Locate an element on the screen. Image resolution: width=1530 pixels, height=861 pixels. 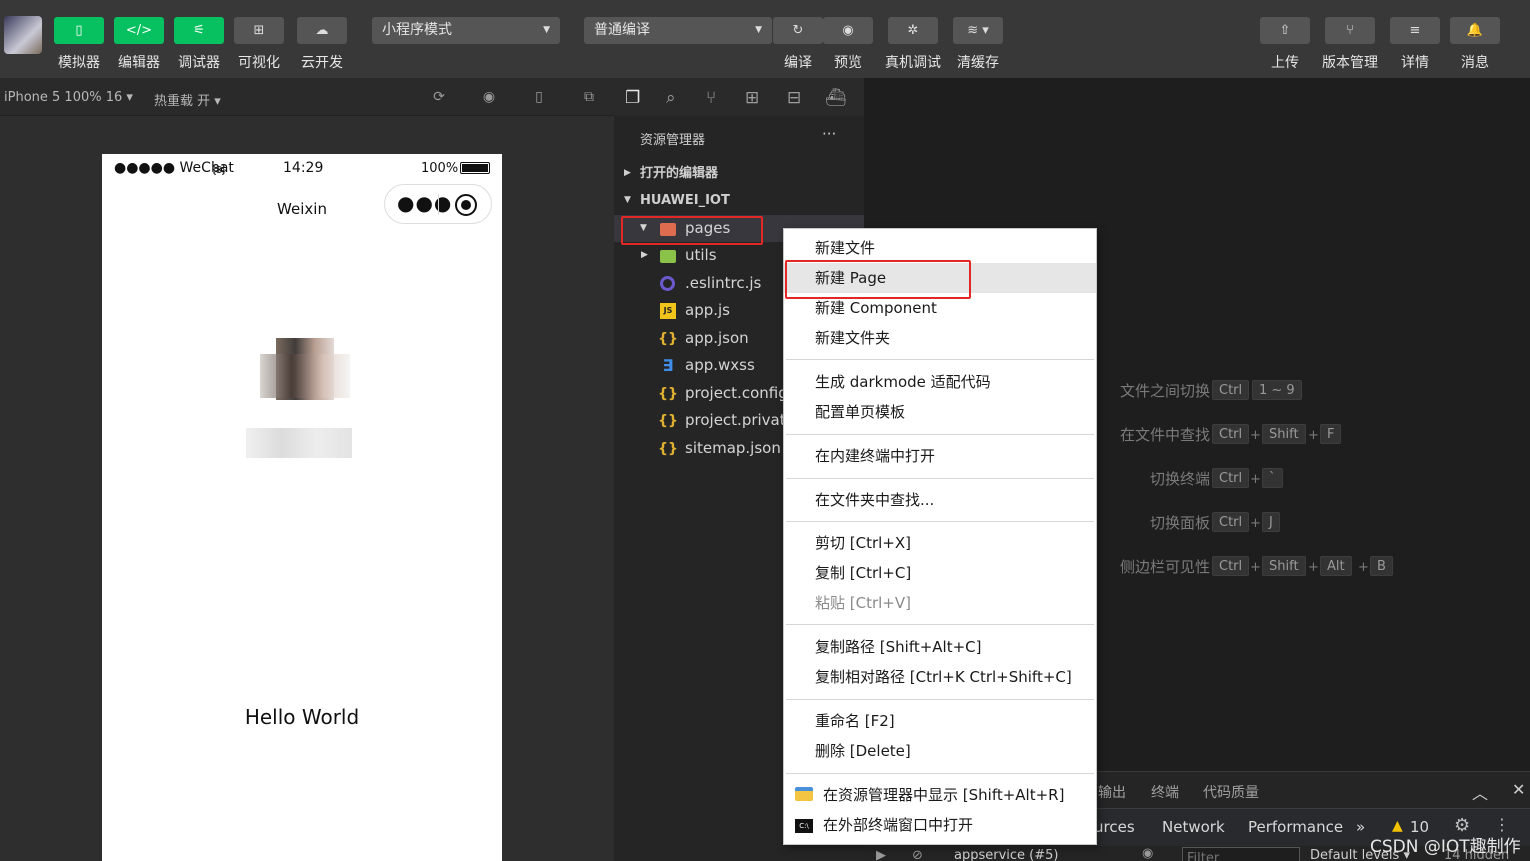
caret-down-icon: ▼ is located at coordinates (758, 30).